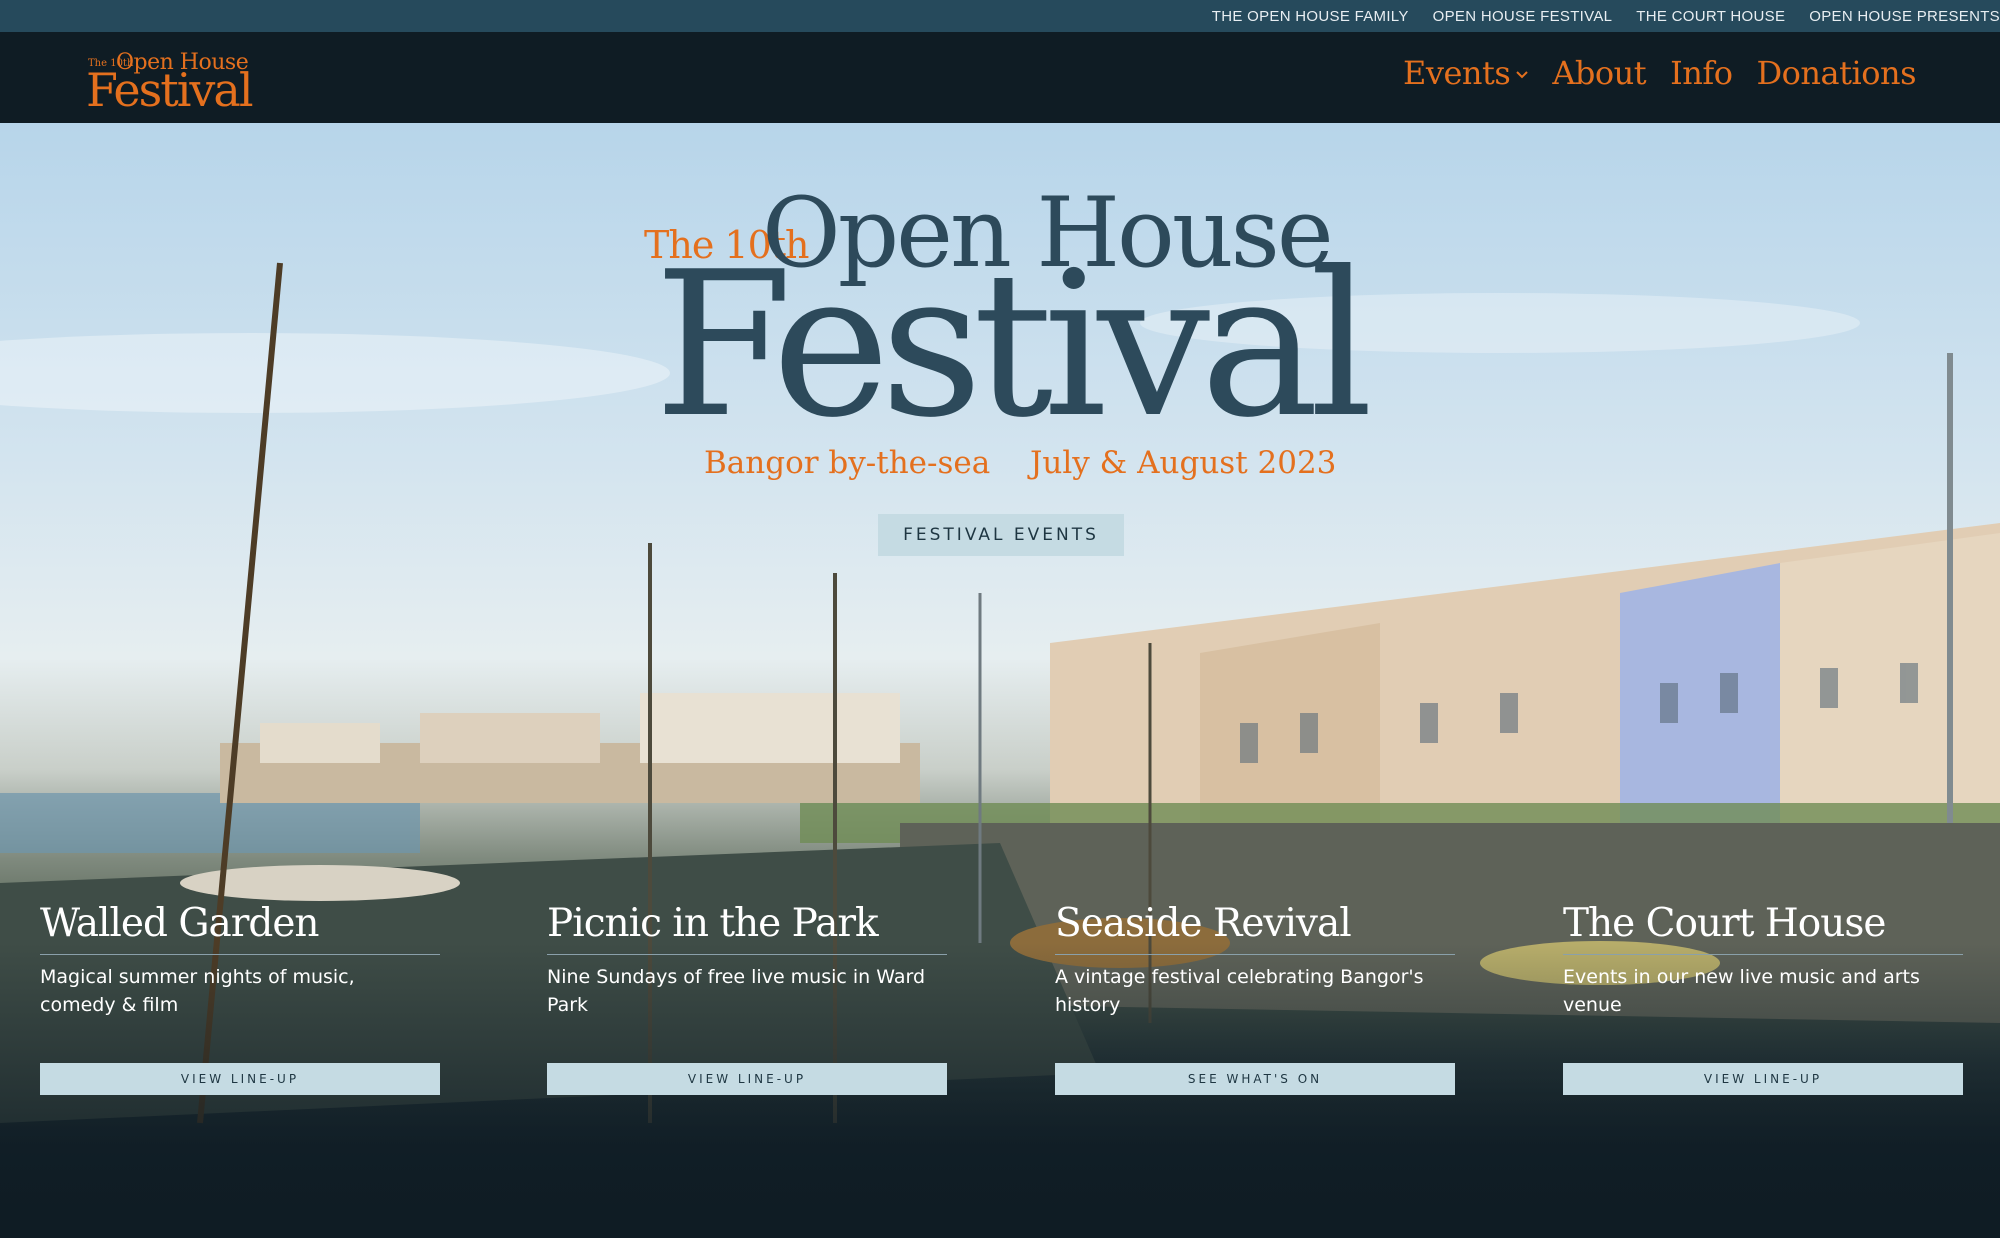 The height and width of the screenshot is (1238, 2000). What do you see at coordinates (1457, 73) in the screenshot?
I see `nav-events-label: Events` at bounding box center [1457, 73].